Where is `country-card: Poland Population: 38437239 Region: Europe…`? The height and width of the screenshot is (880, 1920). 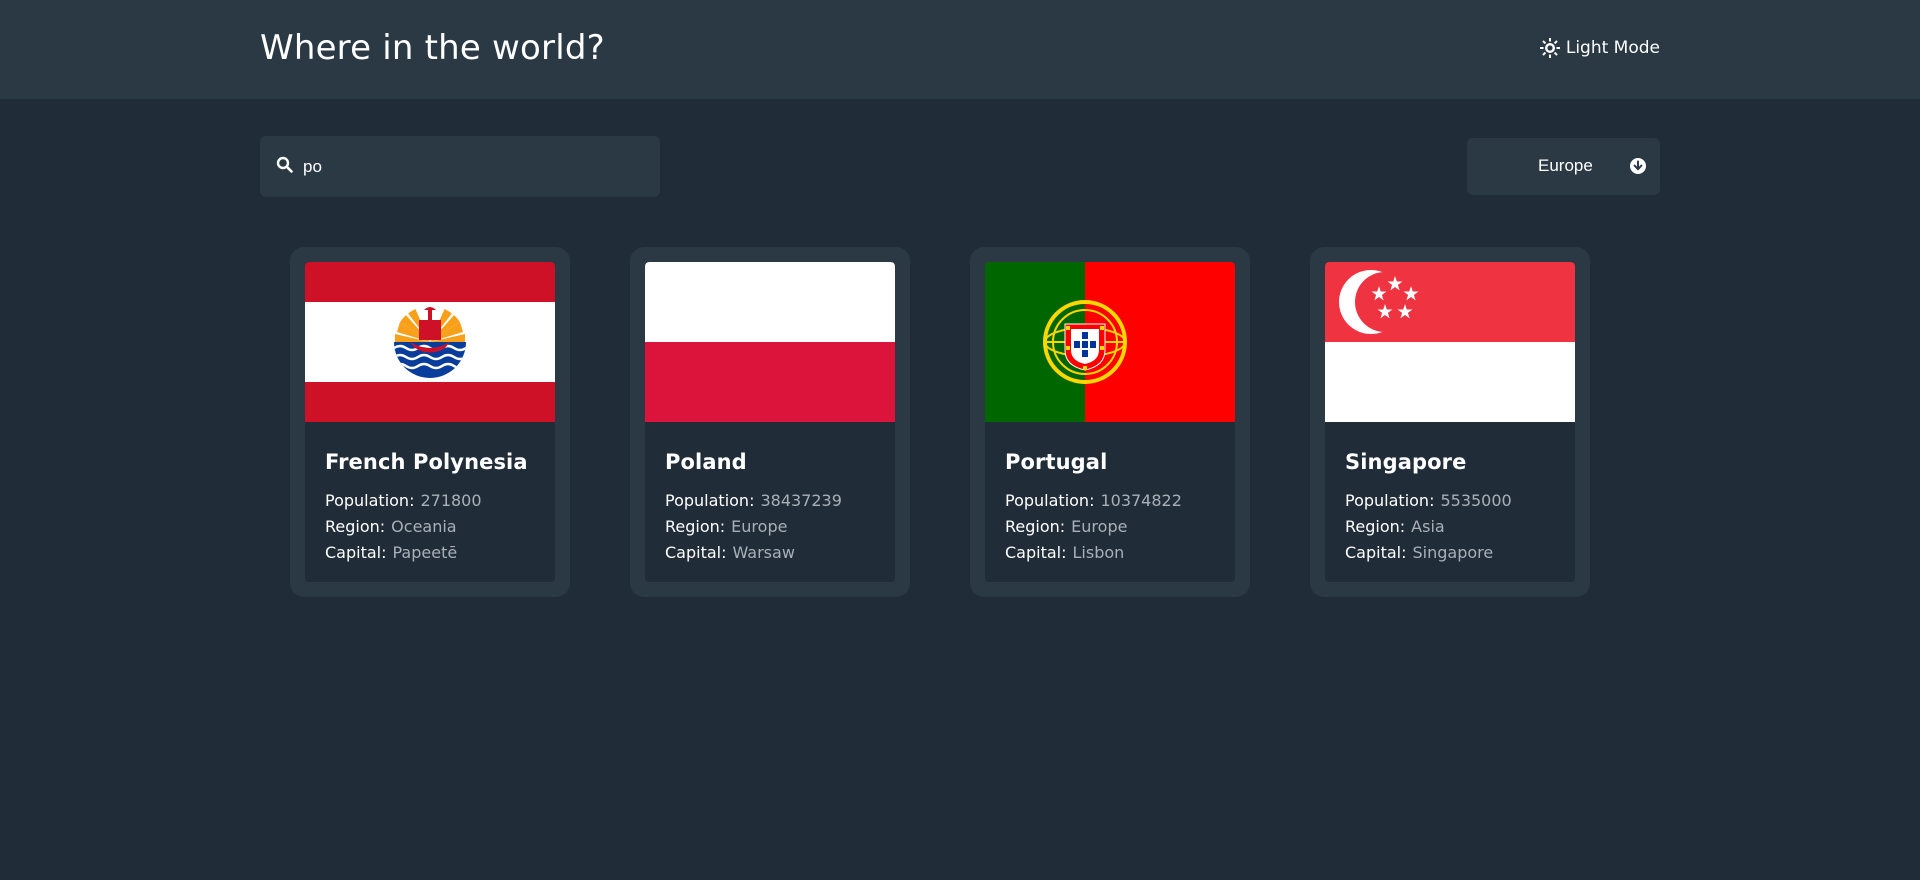
country-card: Poland Population: 38437239 Region: Europe… is located at coordinates (770, 422).